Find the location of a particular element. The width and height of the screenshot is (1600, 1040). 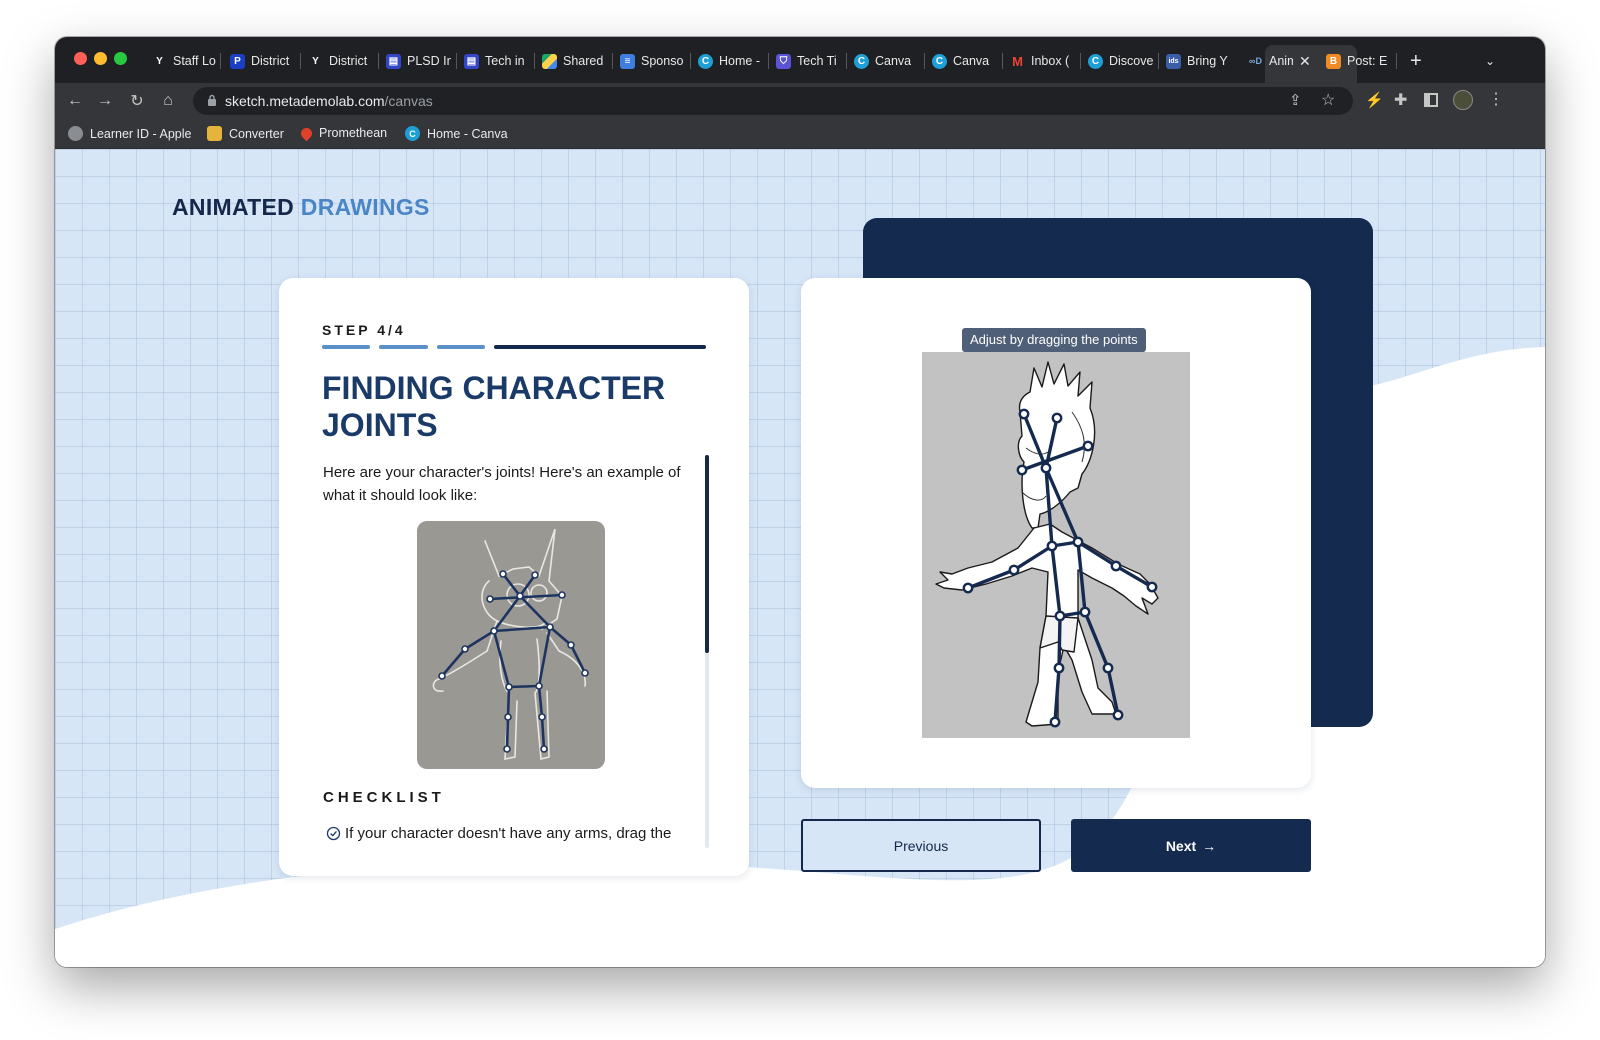

tab-search-button: ⌄ is located at coordinates (1490, 61).